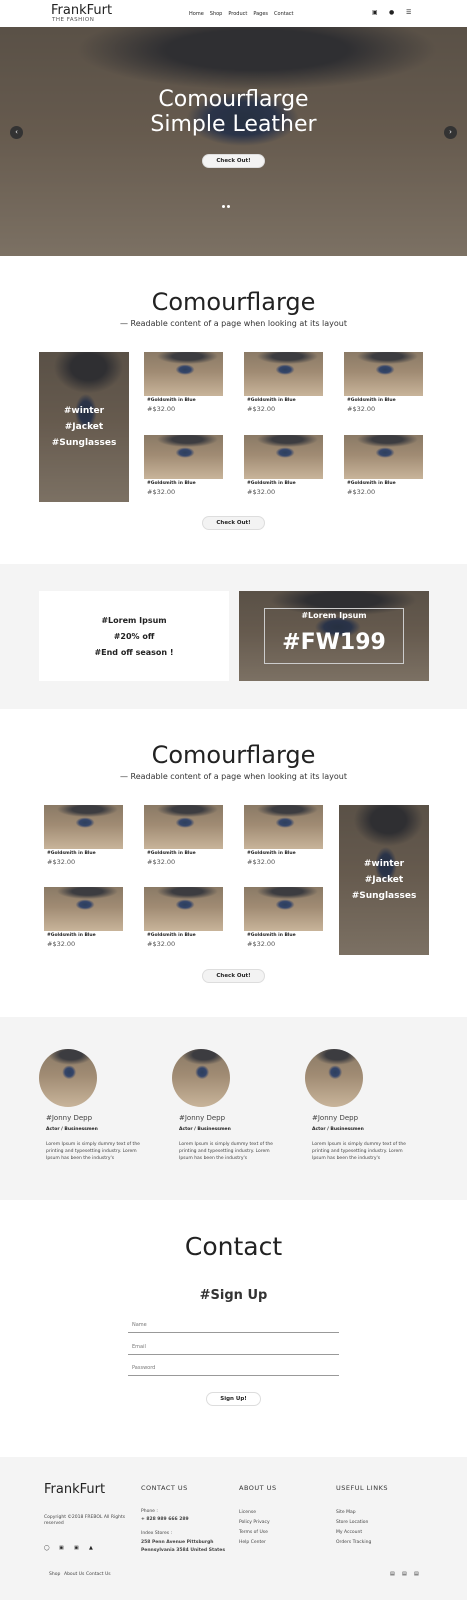 This screenshot has width=467, height=1600. What do you see at coordinates (91, 1548) in the screenshot?
I see `twitter-icon: ▲` at bounding box center [91, 1548].